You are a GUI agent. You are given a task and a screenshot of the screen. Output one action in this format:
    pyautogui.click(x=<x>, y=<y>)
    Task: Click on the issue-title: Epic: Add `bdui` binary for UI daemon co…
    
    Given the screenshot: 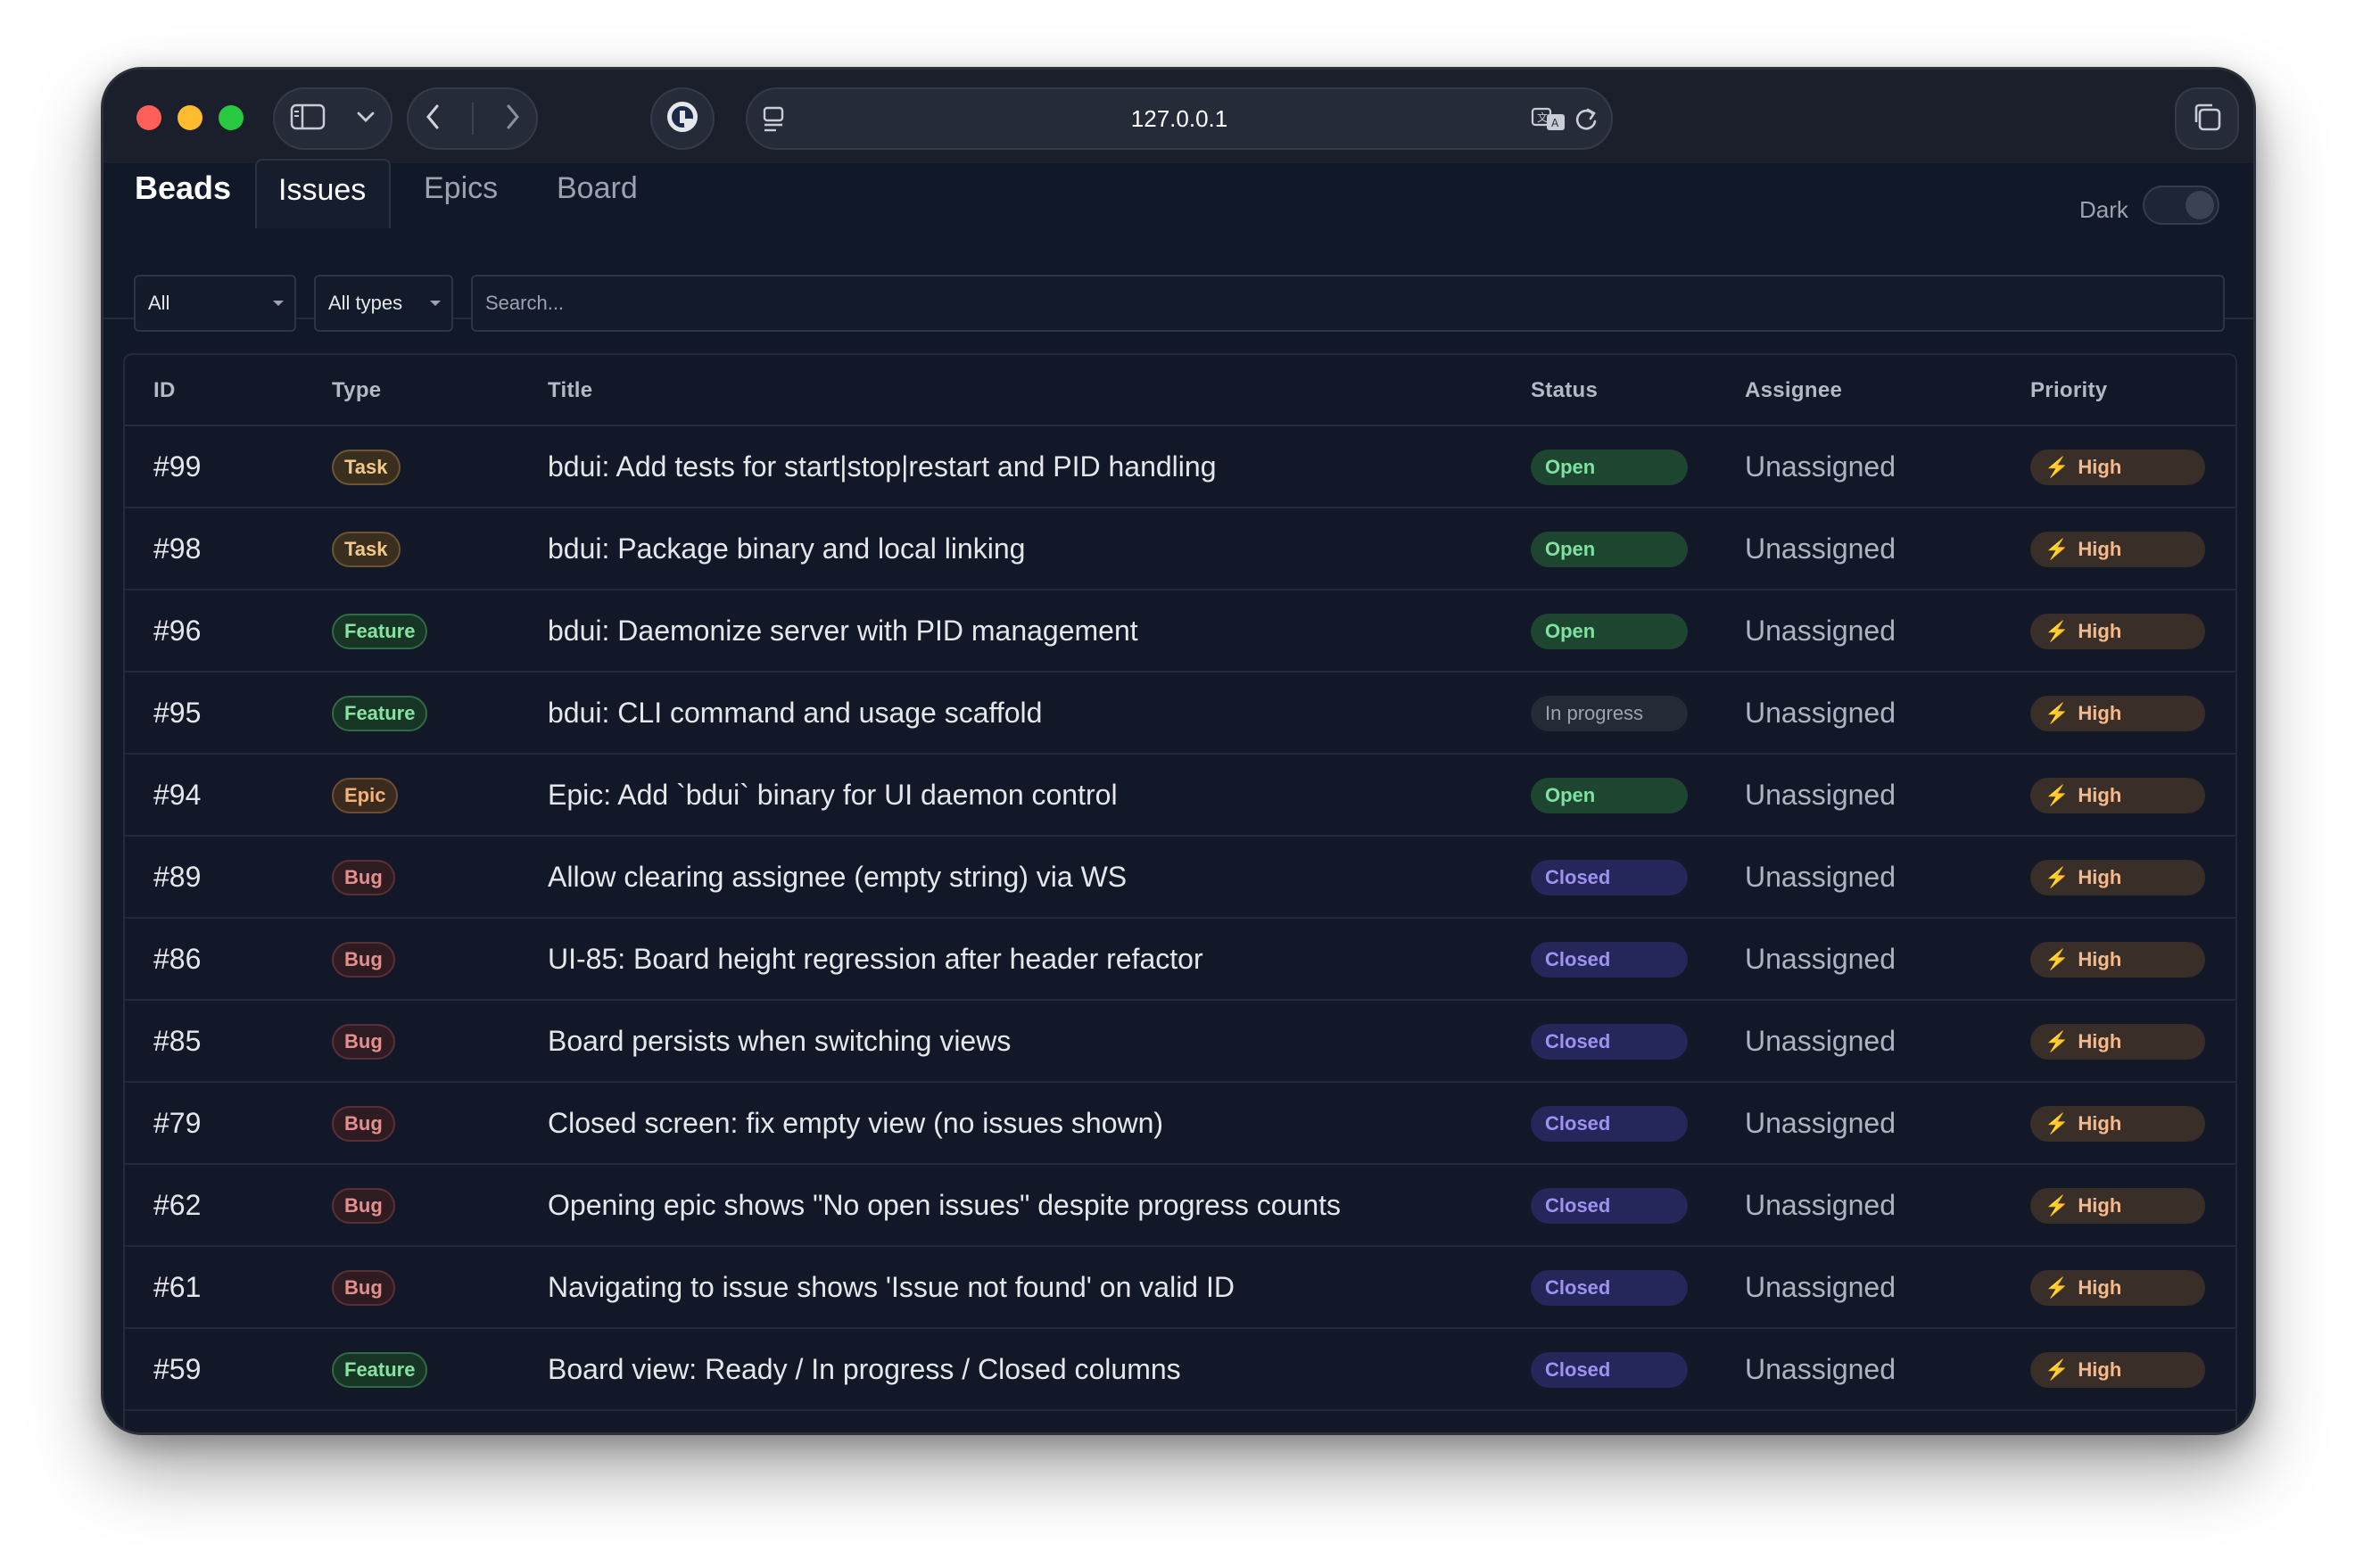 What is the action you would take?
    pyautogui.click(x=833, y=795)
    